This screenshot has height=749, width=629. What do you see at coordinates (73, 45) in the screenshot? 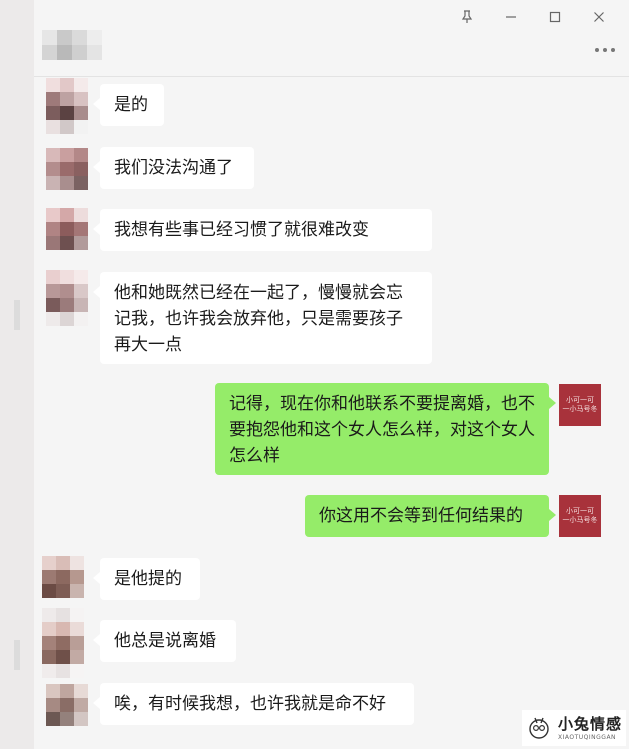
I see `contact-name-blurred` at bounding box center [73, 45].